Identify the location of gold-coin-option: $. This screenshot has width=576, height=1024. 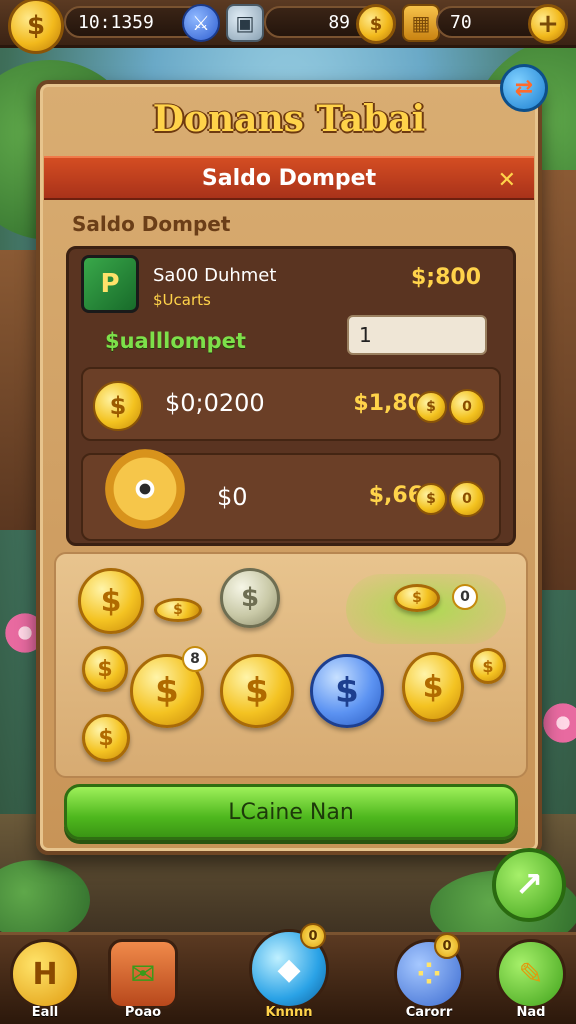
(111, 601).